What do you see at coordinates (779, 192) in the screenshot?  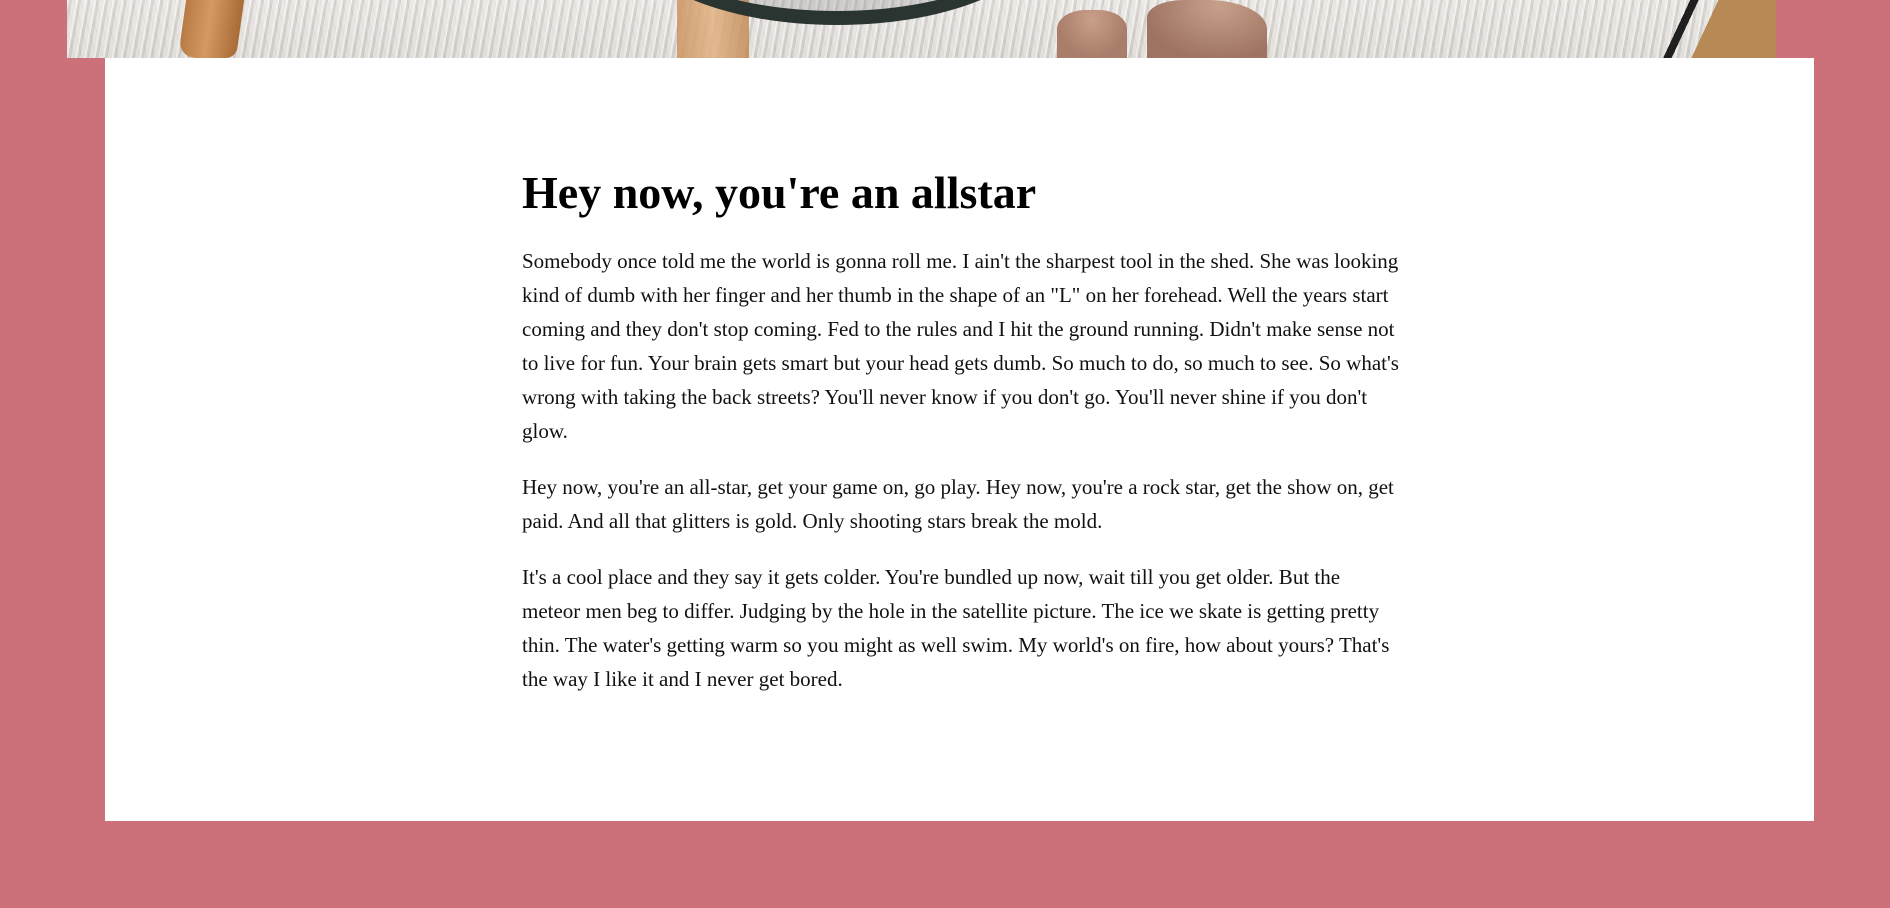 I see `article-title: Hey now, you're an allstar` at bounding box center [779, 192].